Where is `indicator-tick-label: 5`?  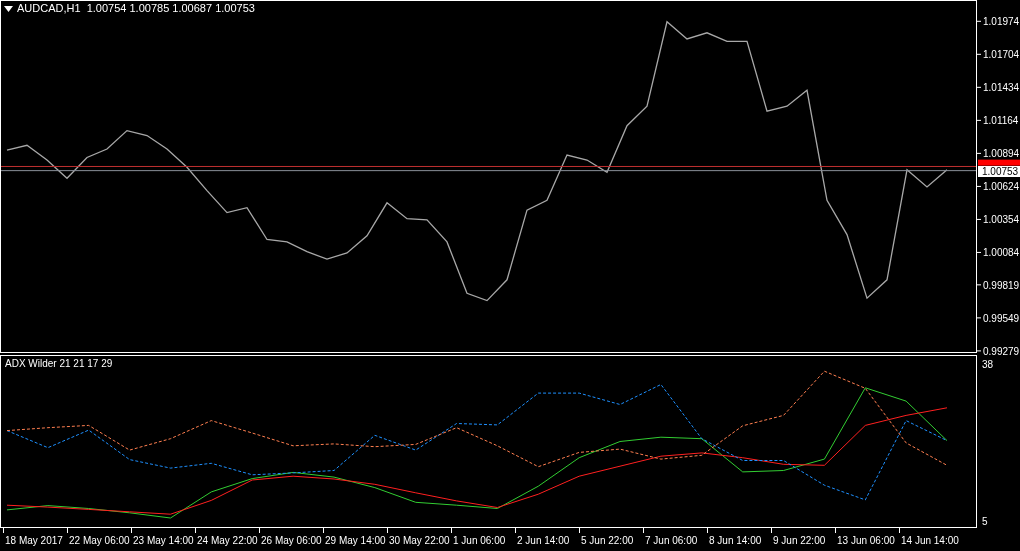 indicator-tick-label: 5 is located at coordinates (985, 521).